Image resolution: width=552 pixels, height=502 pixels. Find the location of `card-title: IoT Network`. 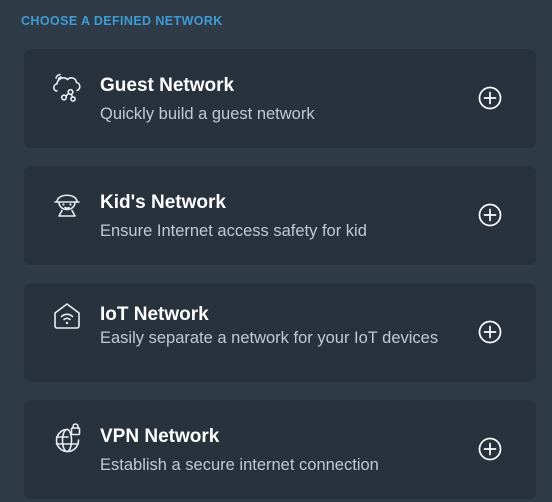

card-title: IoT Network is located at coordinates (154, 314).